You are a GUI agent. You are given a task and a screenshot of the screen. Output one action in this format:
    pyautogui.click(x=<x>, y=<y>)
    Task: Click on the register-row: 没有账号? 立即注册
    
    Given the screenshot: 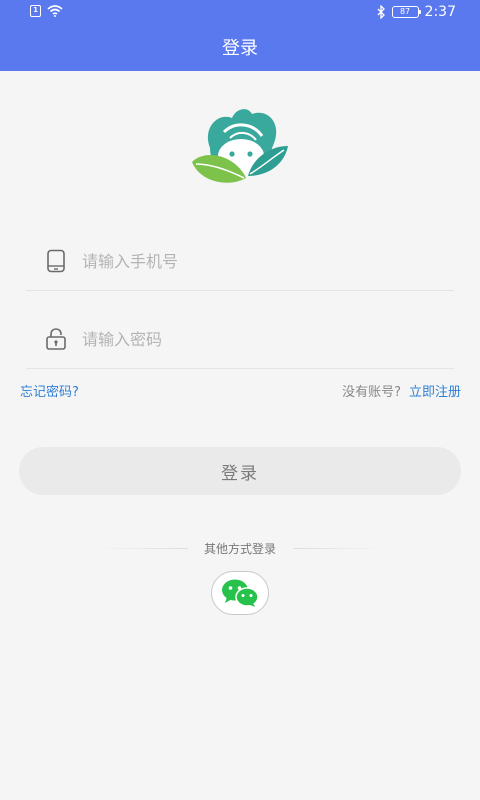 What is the action you would take?
    pyautogui.click(x=401, y=390)
    